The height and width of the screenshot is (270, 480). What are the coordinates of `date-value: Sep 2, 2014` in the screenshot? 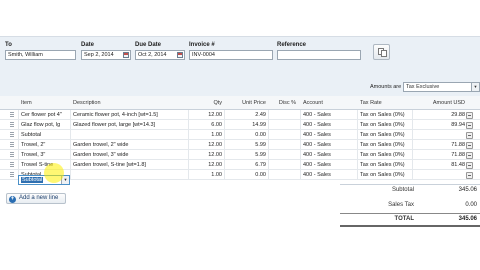 It's located at (99, 55).